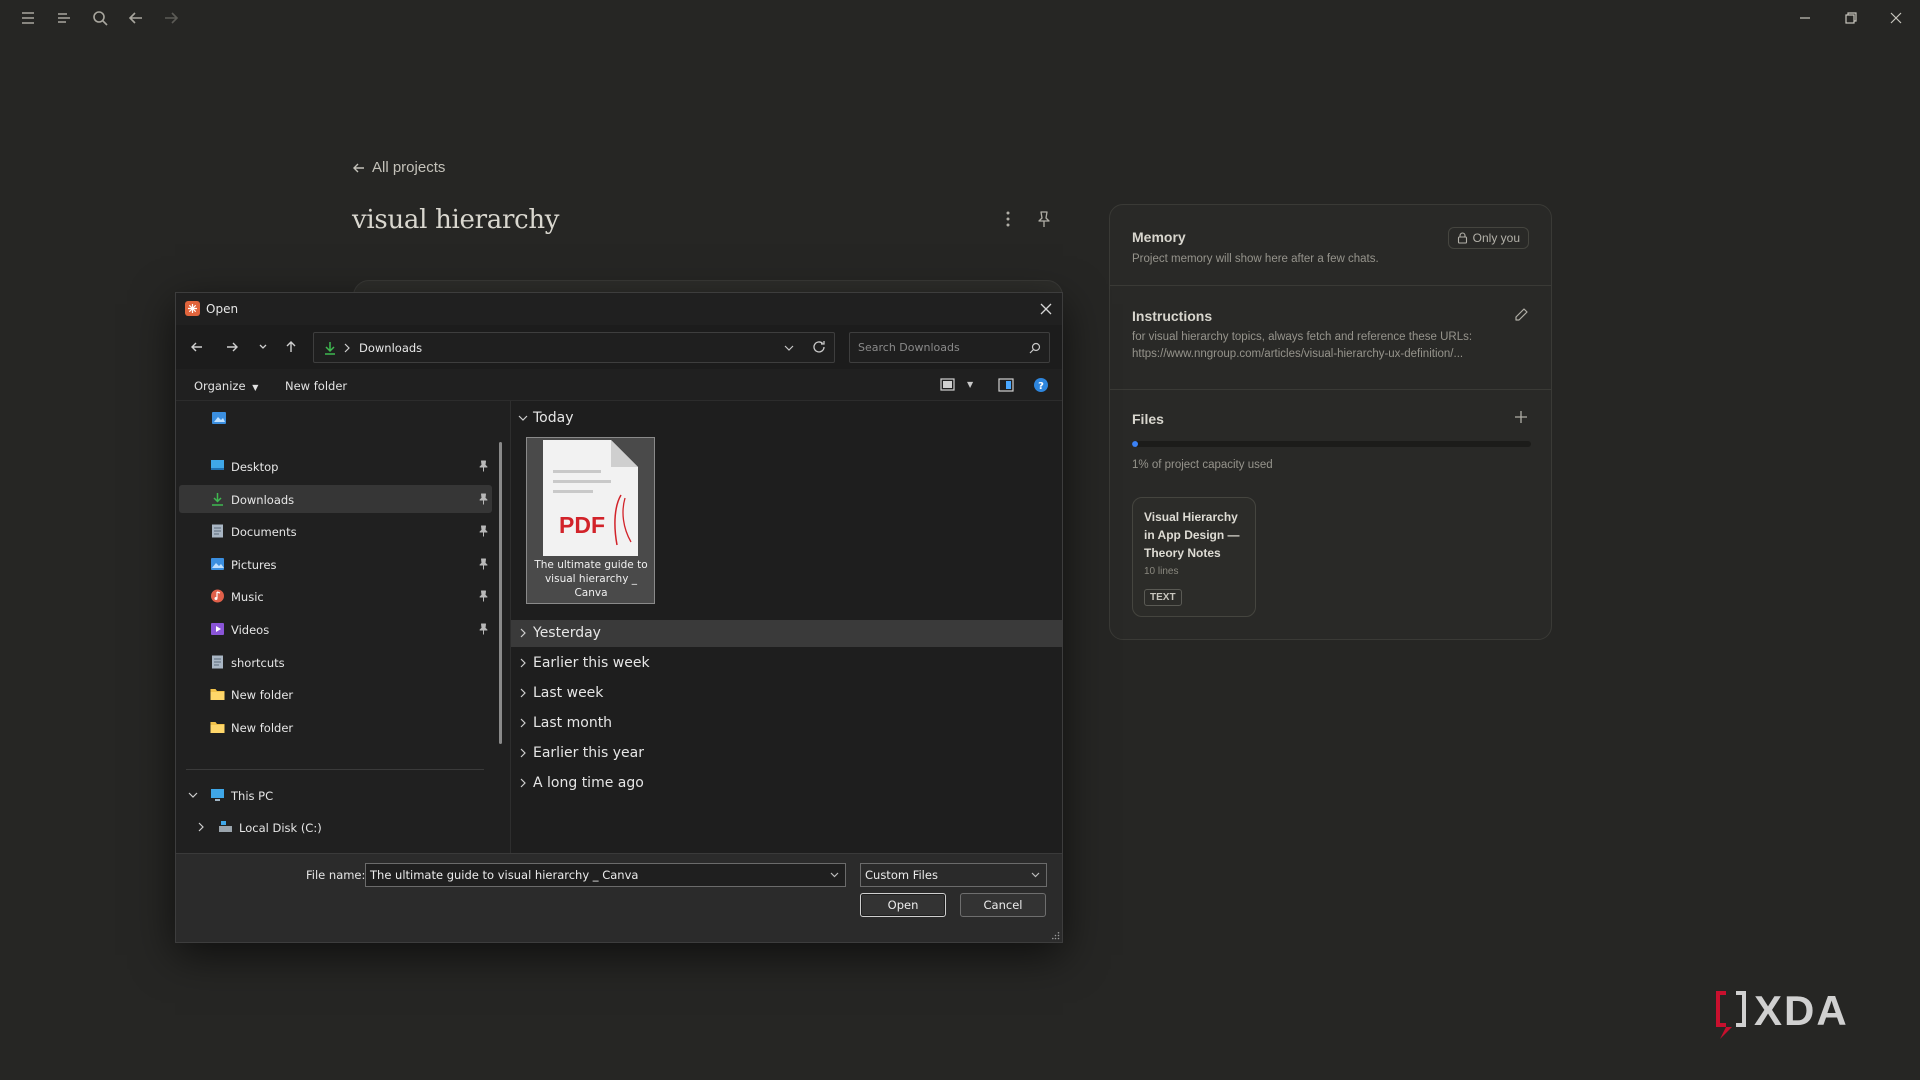  Describe the element at coordinates (1805, 18) in the screenshot. I see `minimize-icon` at that location.